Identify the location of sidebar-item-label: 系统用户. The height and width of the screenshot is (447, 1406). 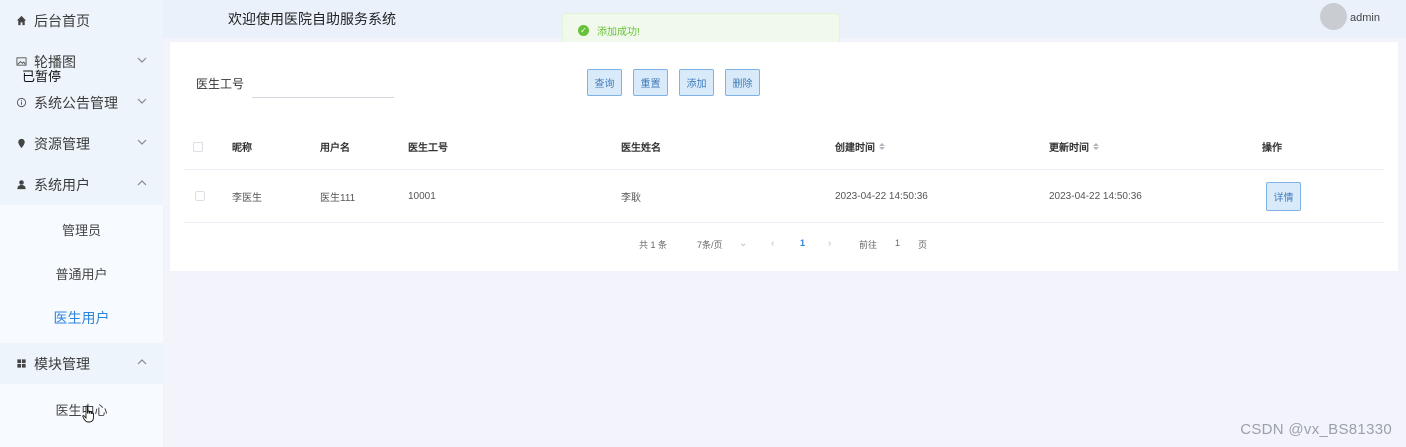
(62, 184).